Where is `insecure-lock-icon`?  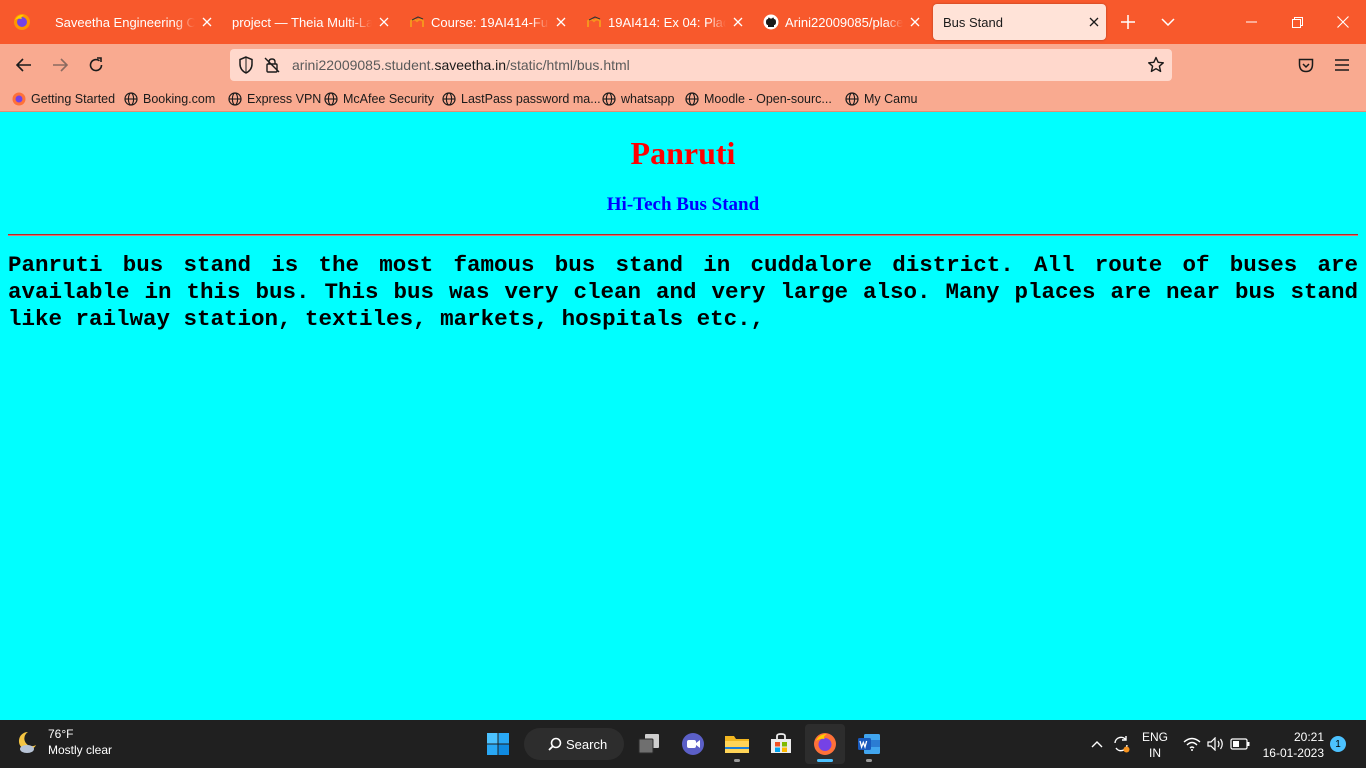 insecure-lock-icon is located at coordinates (272, 65).